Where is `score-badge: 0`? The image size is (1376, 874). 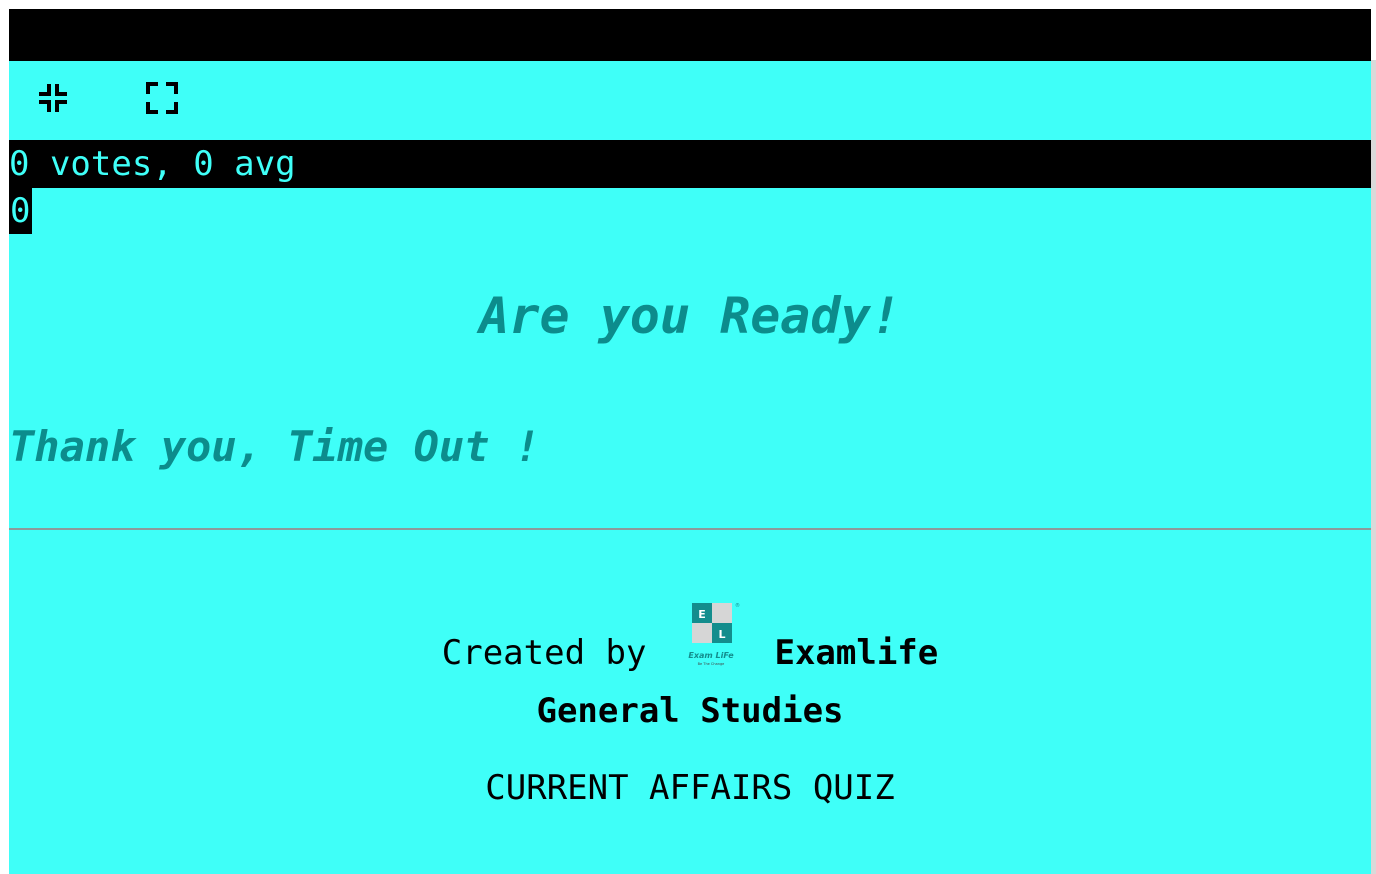 score-badge: 0 is located at coordinates (21, 211).